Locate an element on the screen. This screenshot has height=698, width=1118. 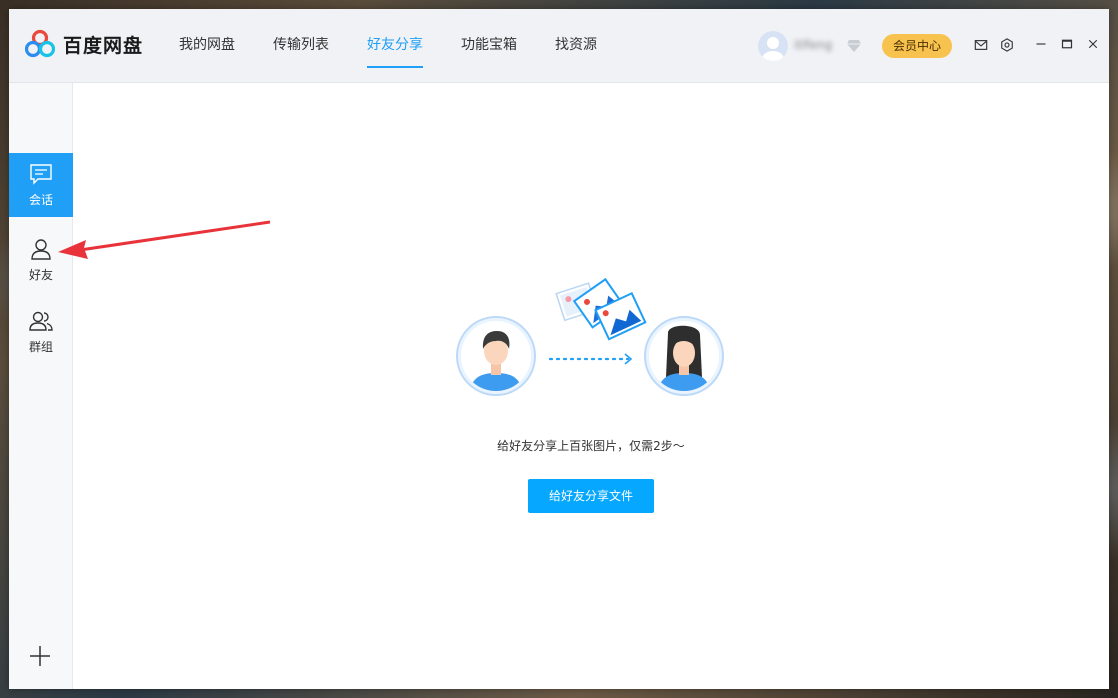
plus-icon is located at coordinates (40, 656).